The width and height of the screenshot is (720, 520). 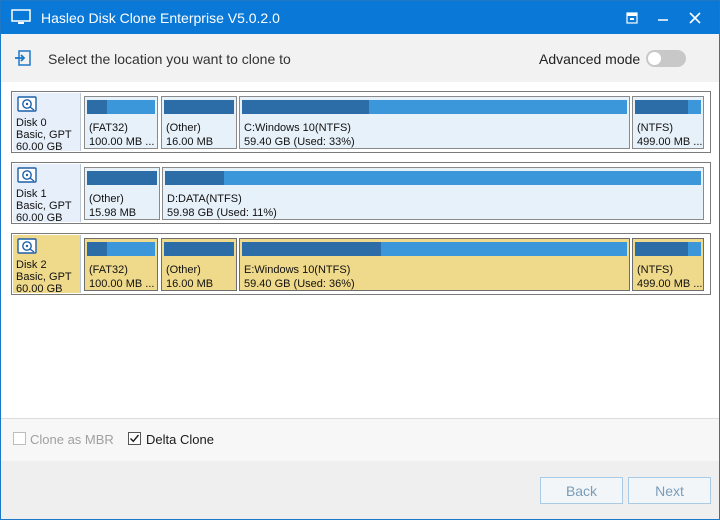 I want to click on restore-icon, so click(x=632, y=18).